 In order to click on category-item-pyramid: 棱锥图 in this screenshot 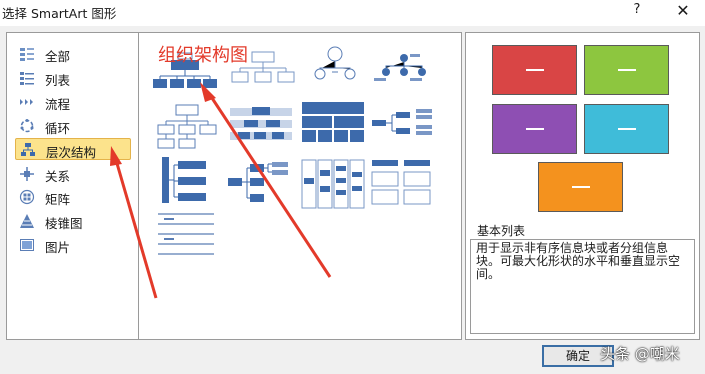, I will do `click(73, 221)`.